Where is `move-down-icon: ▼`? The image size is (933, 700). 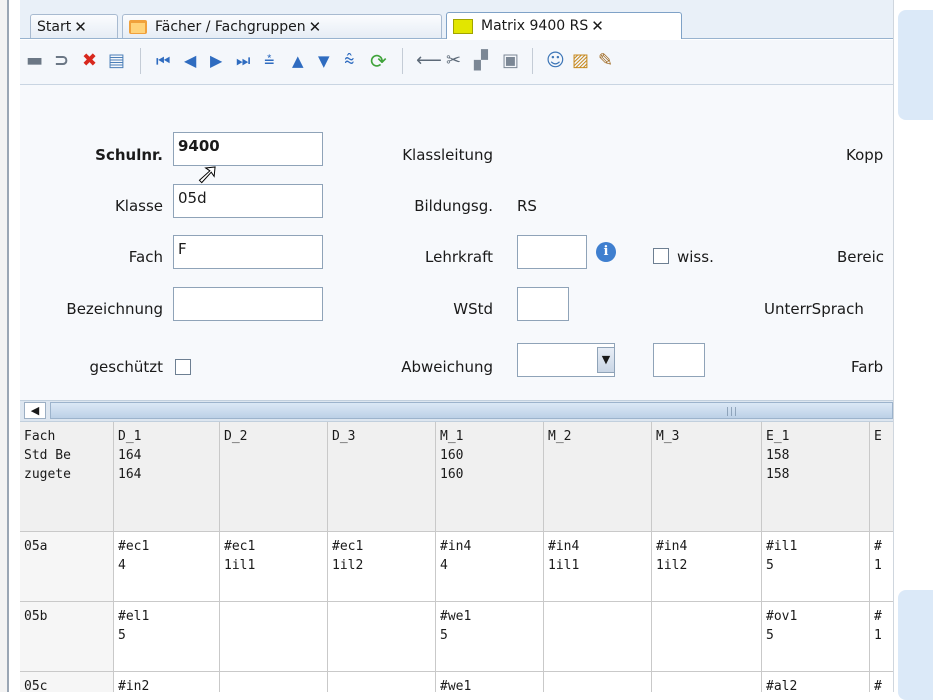
move-down-icon: ▼ is located at coordinates (324, 61).